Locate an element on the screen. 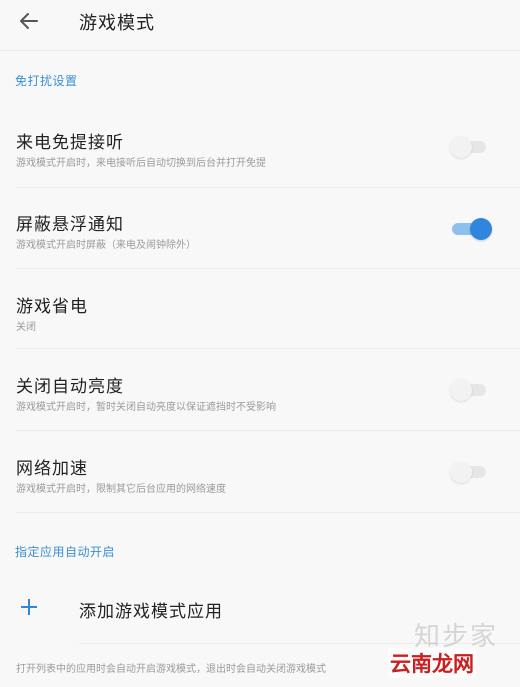 The height and width of the screenshot is (687, 520). auto-brightness-toggle is located at coordinates (468, 390).